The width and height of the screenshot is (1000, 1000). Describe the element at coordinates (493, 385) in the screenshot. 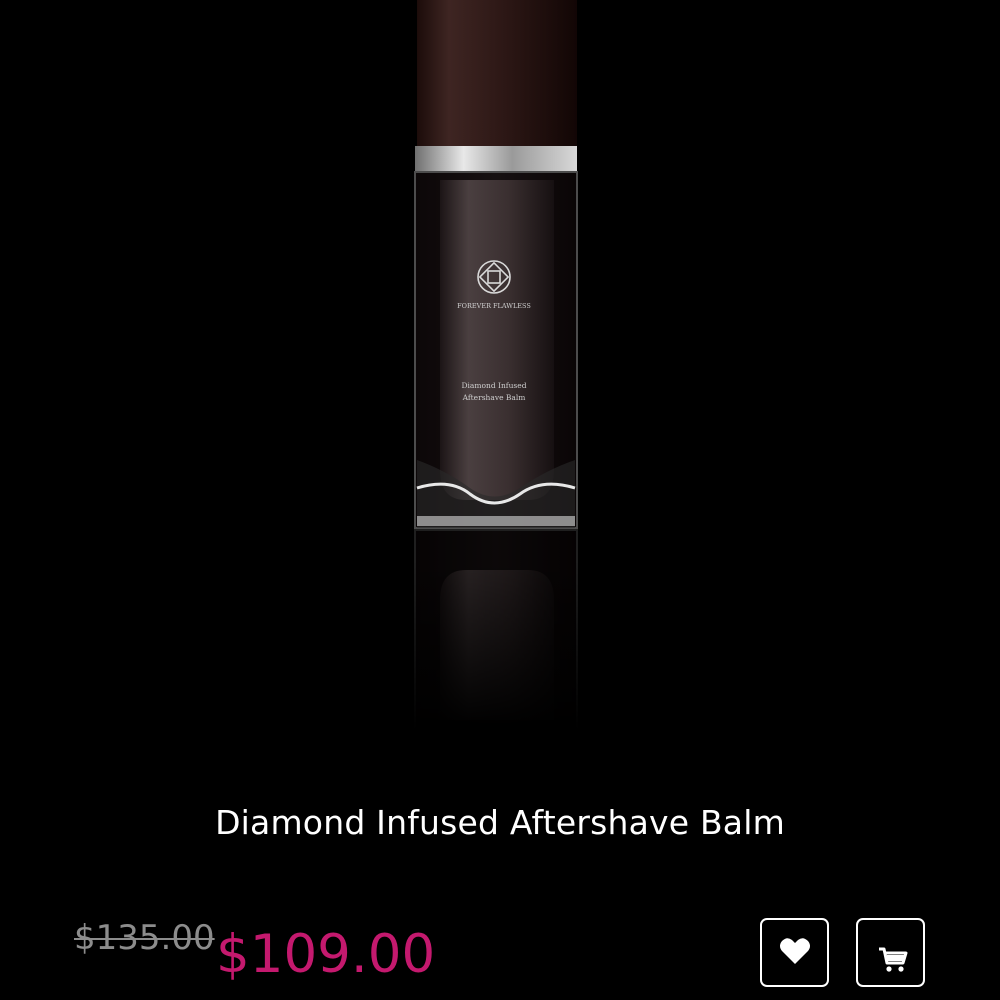

I see `svg-text: Diamond Infused` at that location.